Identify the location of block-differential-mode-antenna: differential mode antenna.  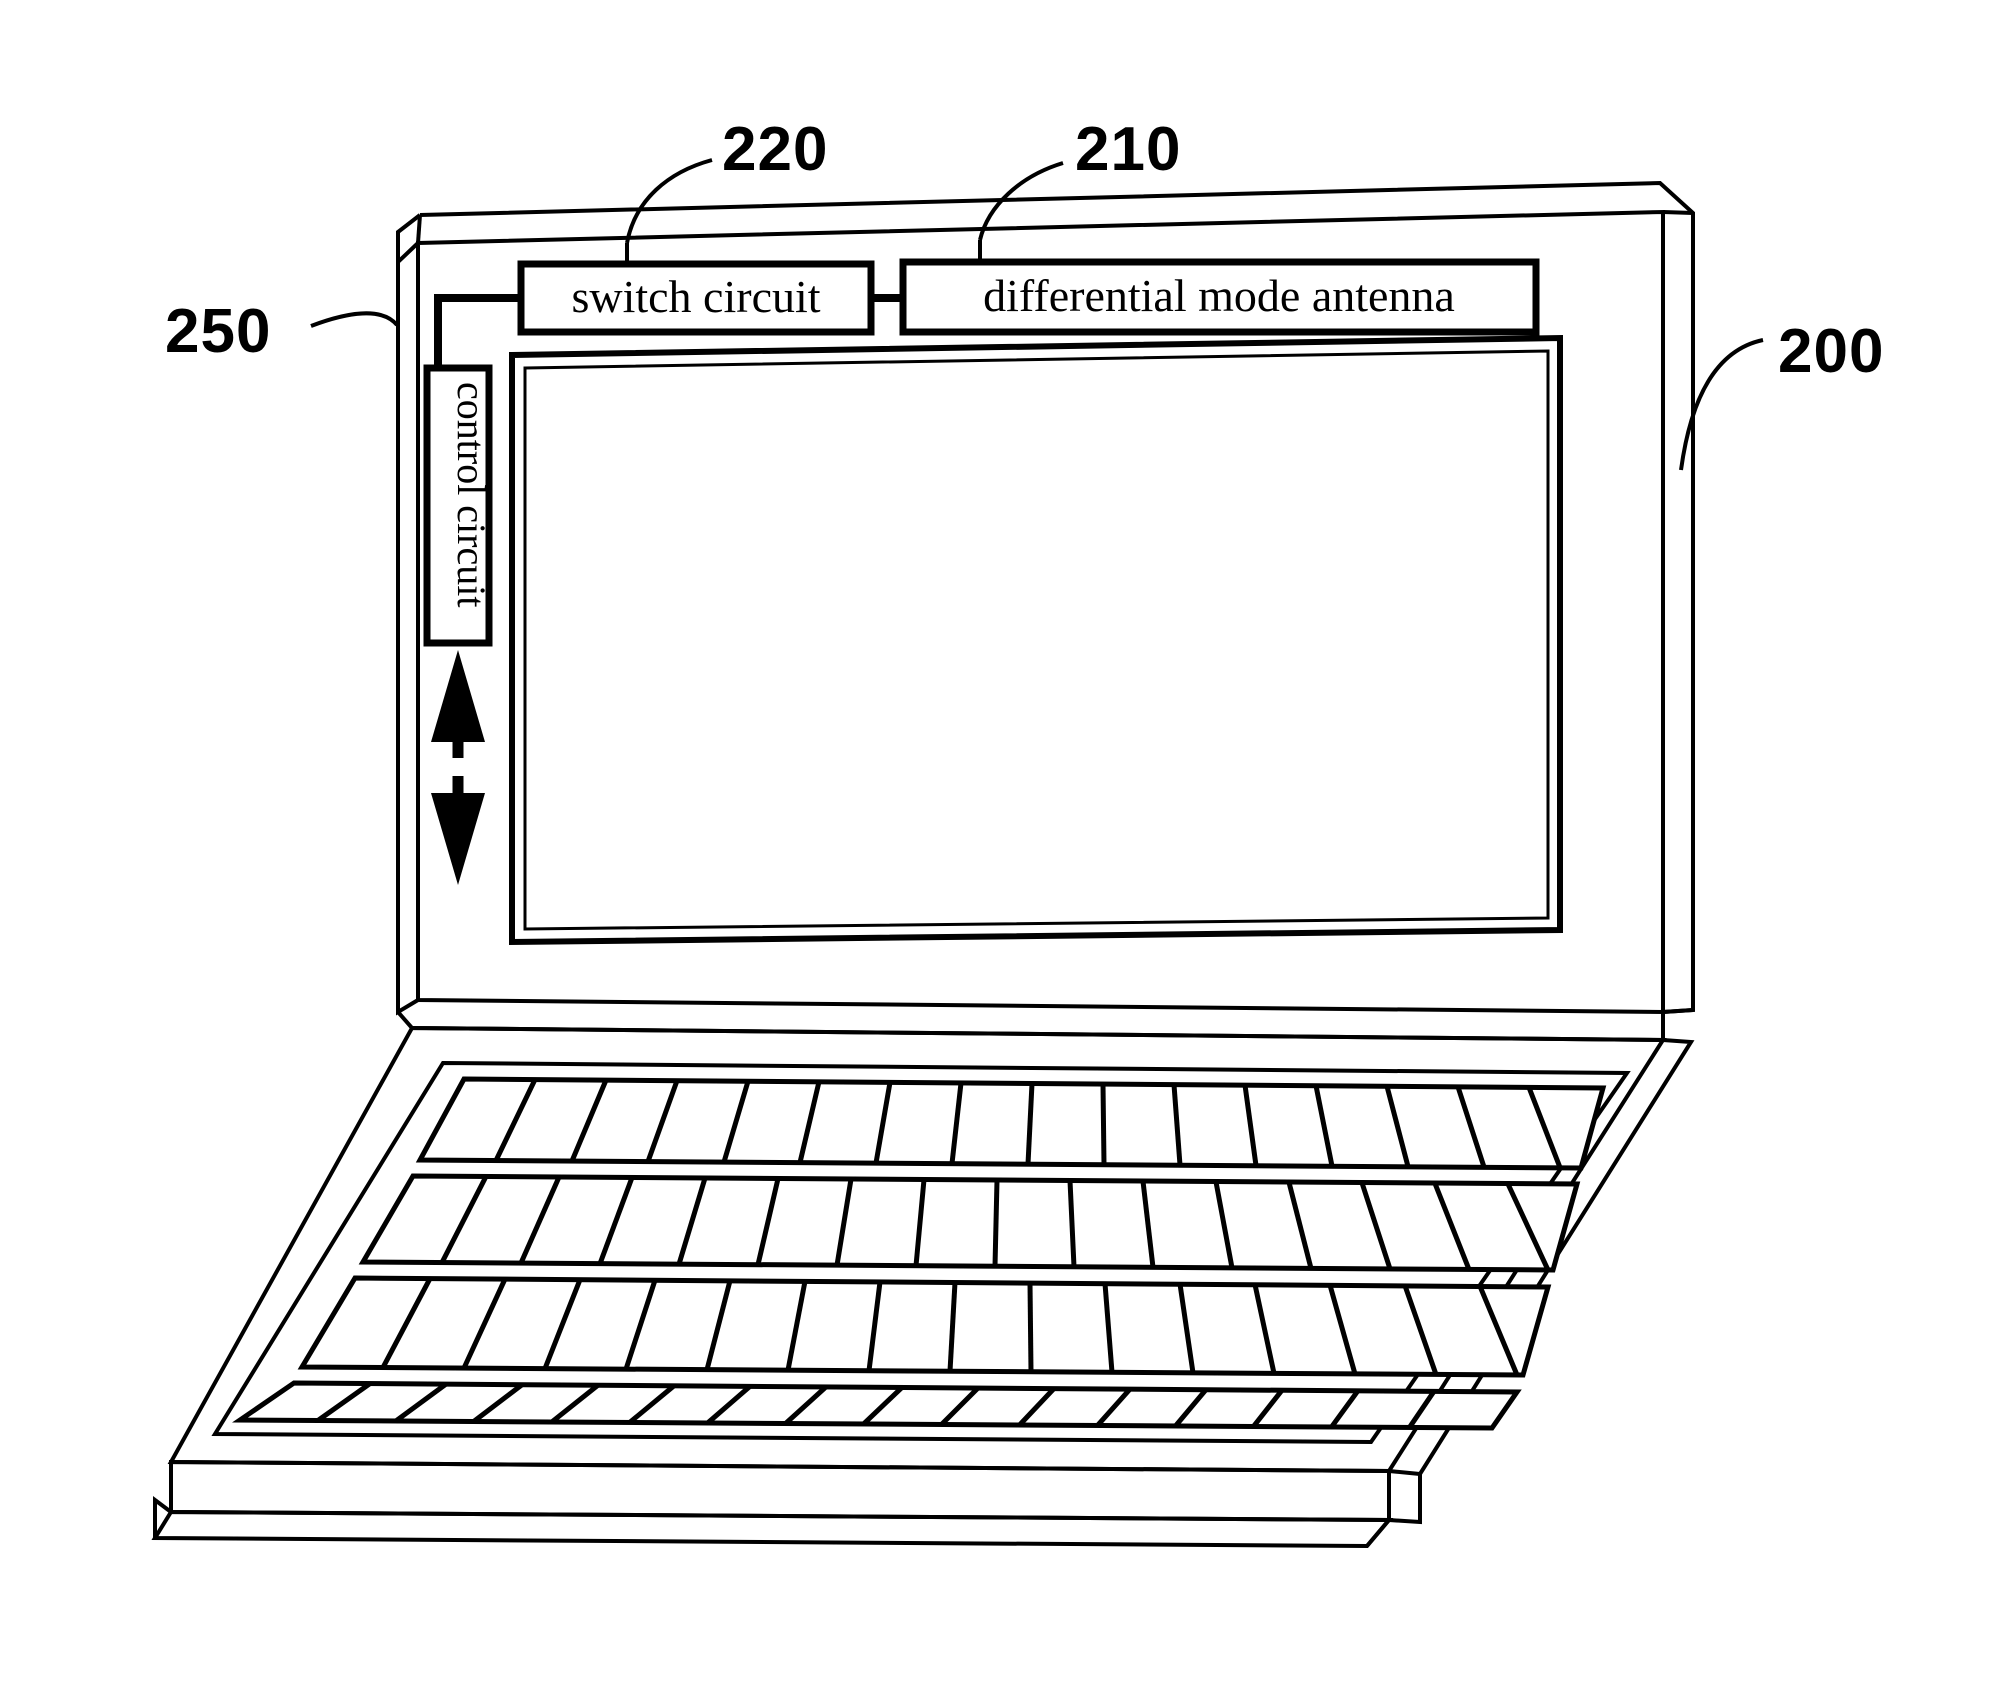
(1219, 297).